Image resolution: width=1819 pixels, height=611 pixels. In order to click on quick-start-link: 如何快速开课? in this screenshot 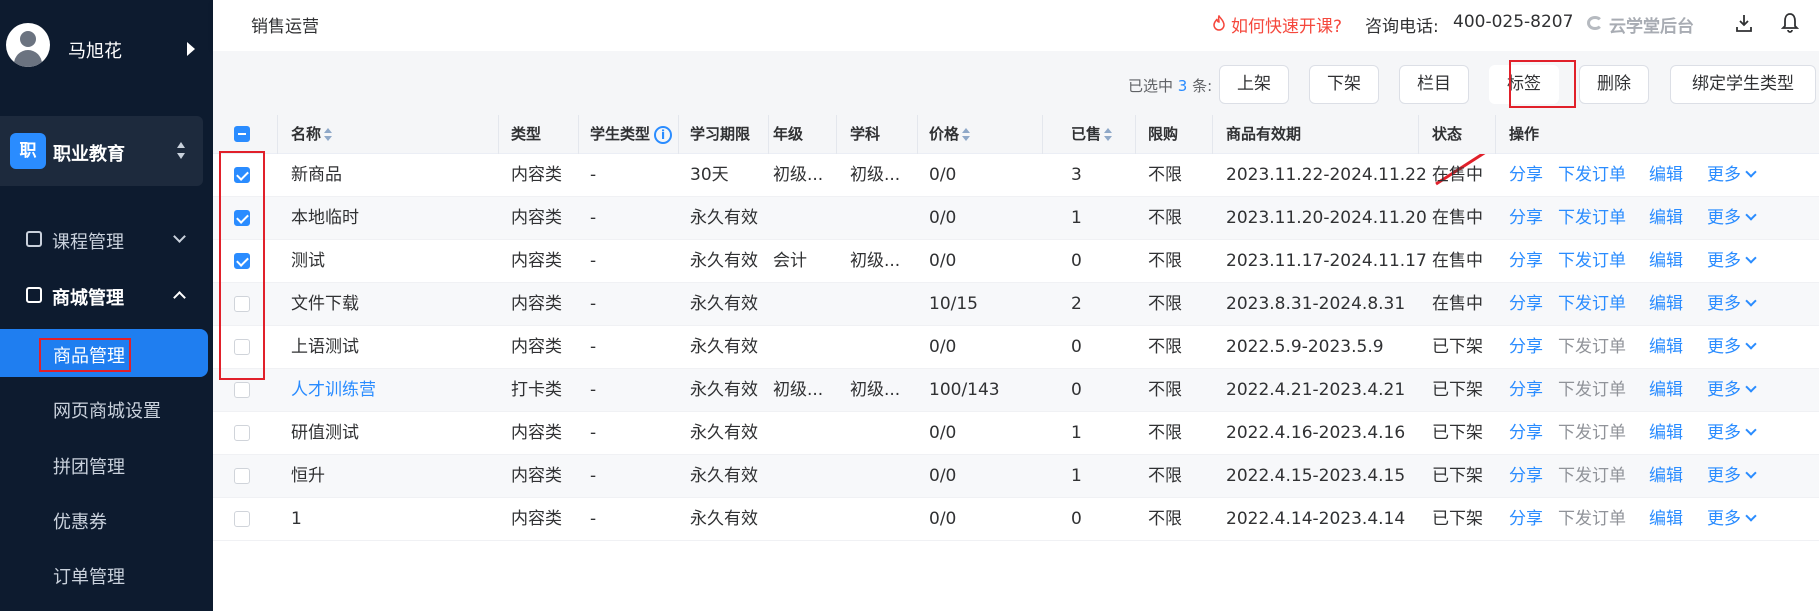, I will do `click(1286, 24)`.